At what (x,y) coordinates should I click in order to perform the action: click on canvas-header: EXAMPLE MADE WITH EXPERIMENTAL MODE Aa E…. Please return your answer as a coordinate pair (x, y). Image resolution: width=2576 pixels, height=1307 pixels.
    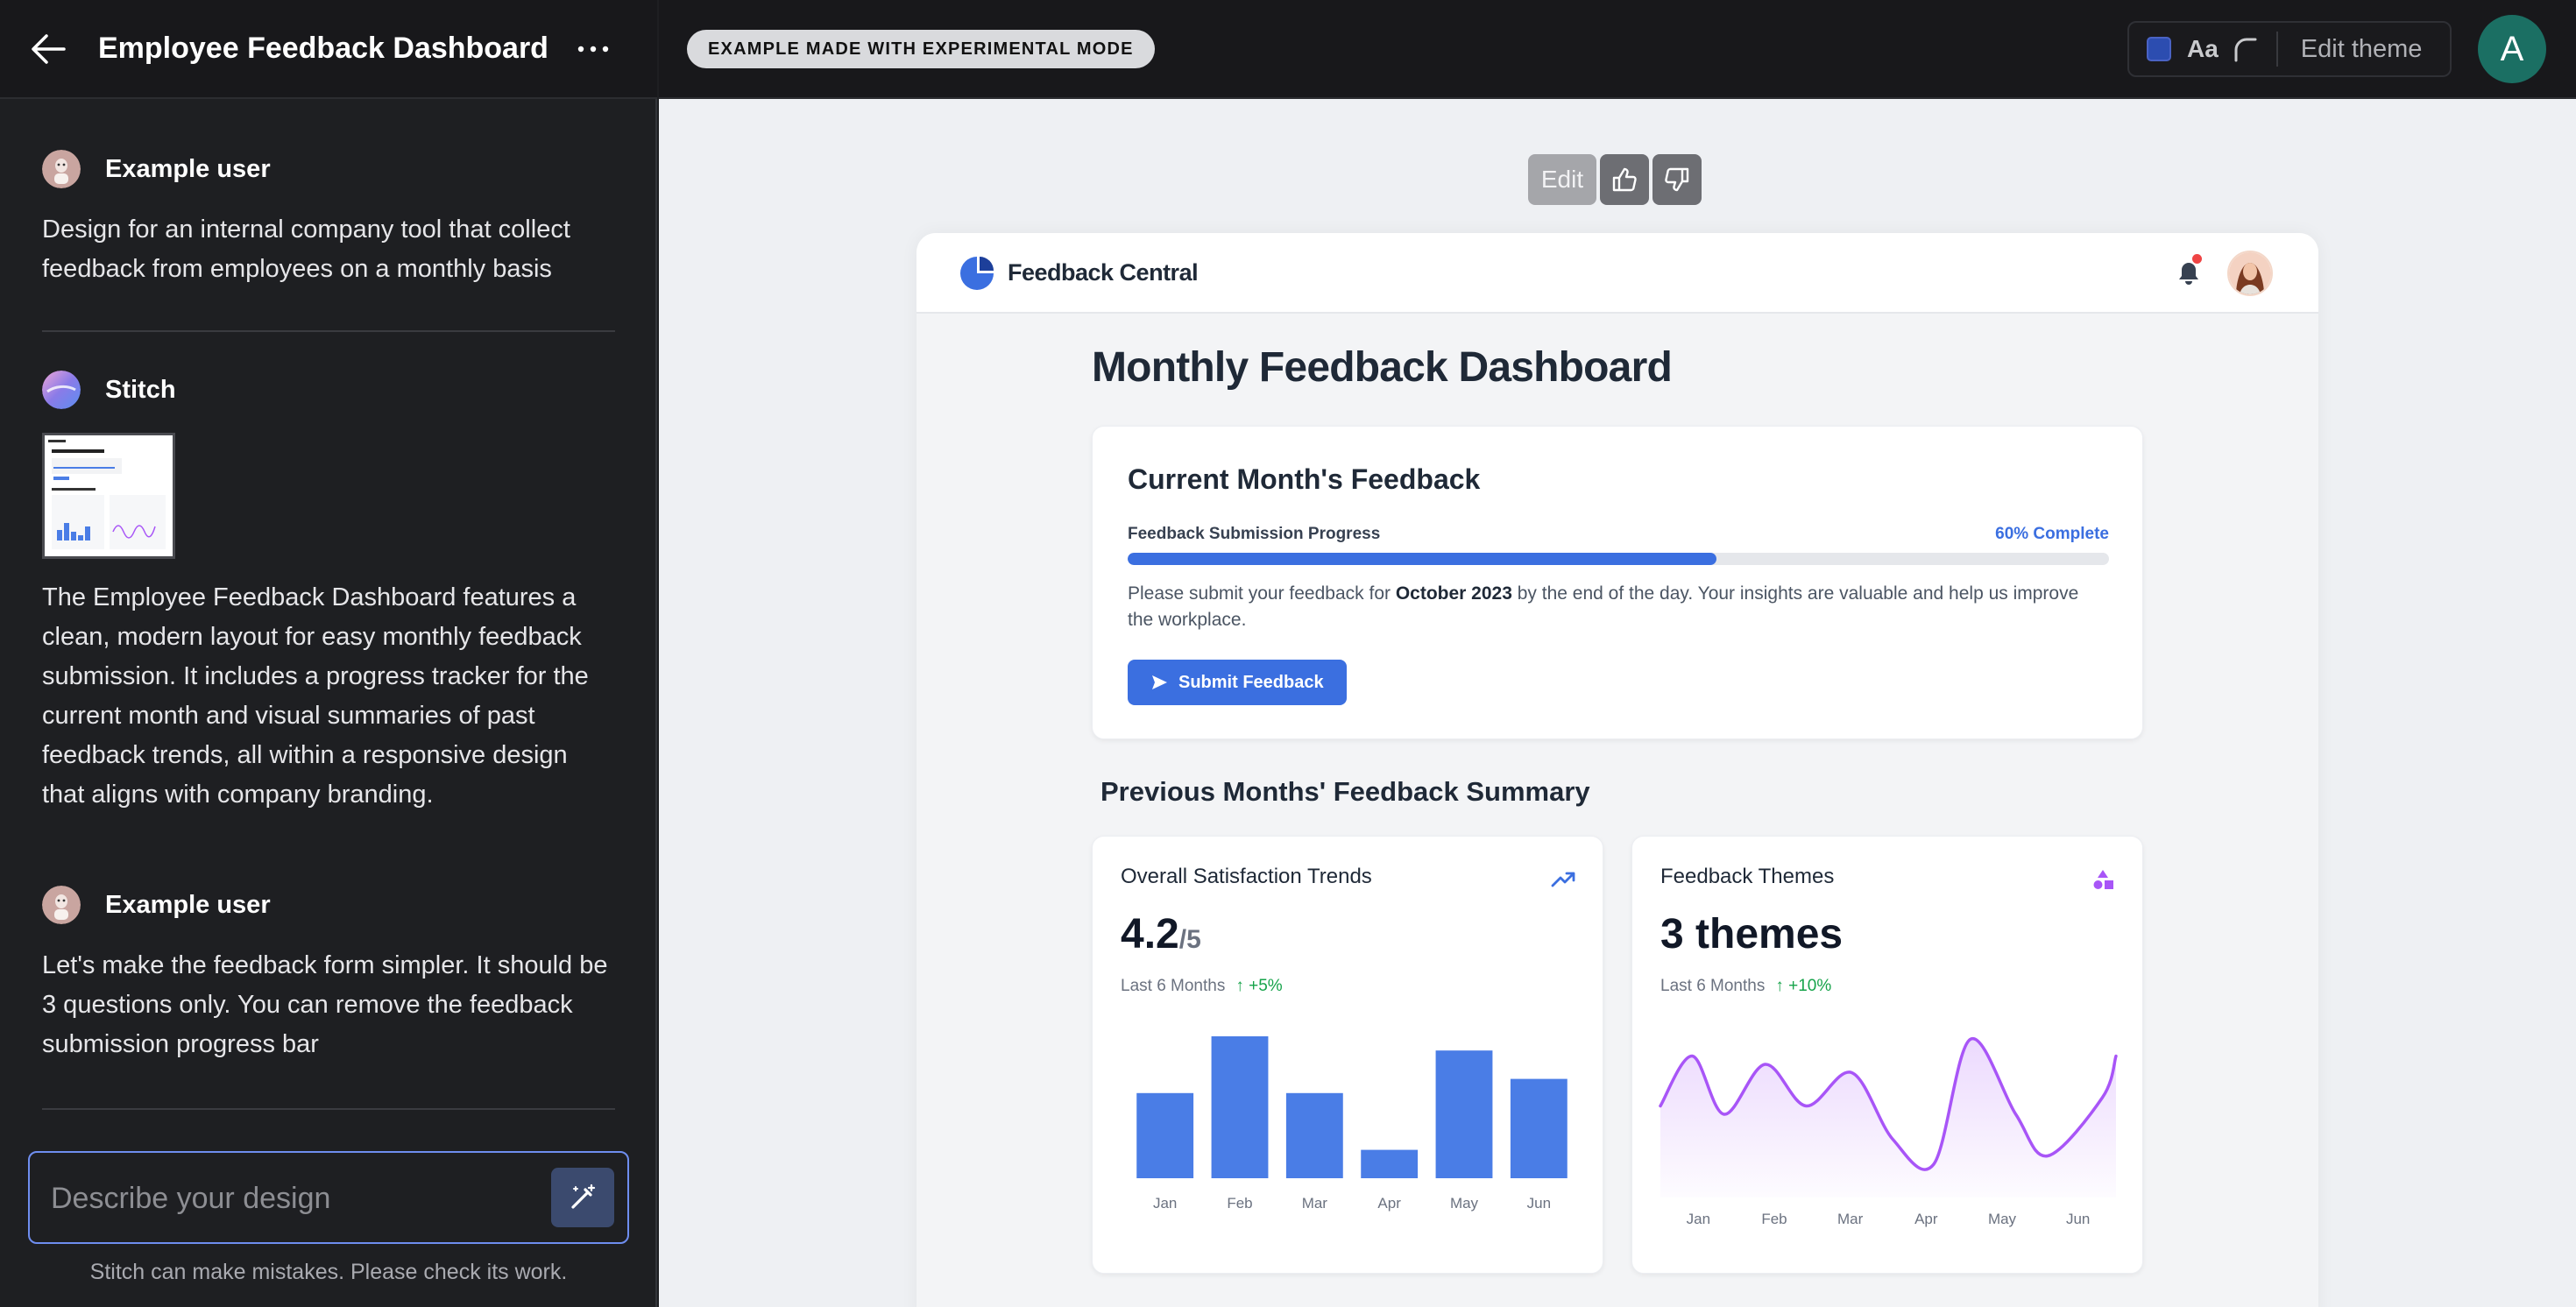
    Looking at the image, I should click on (1617, 49).